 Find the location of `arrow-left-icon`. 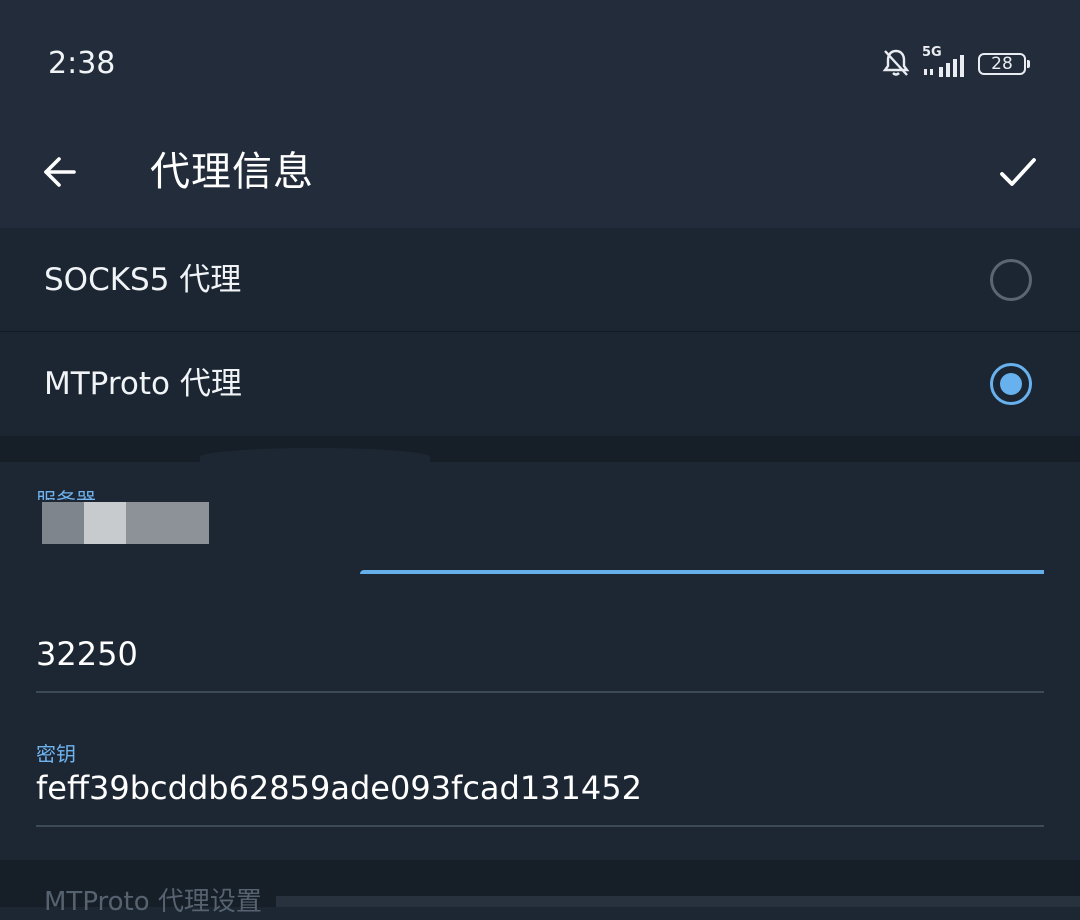

arrow-left-icon is located at coordinates (60, 172).